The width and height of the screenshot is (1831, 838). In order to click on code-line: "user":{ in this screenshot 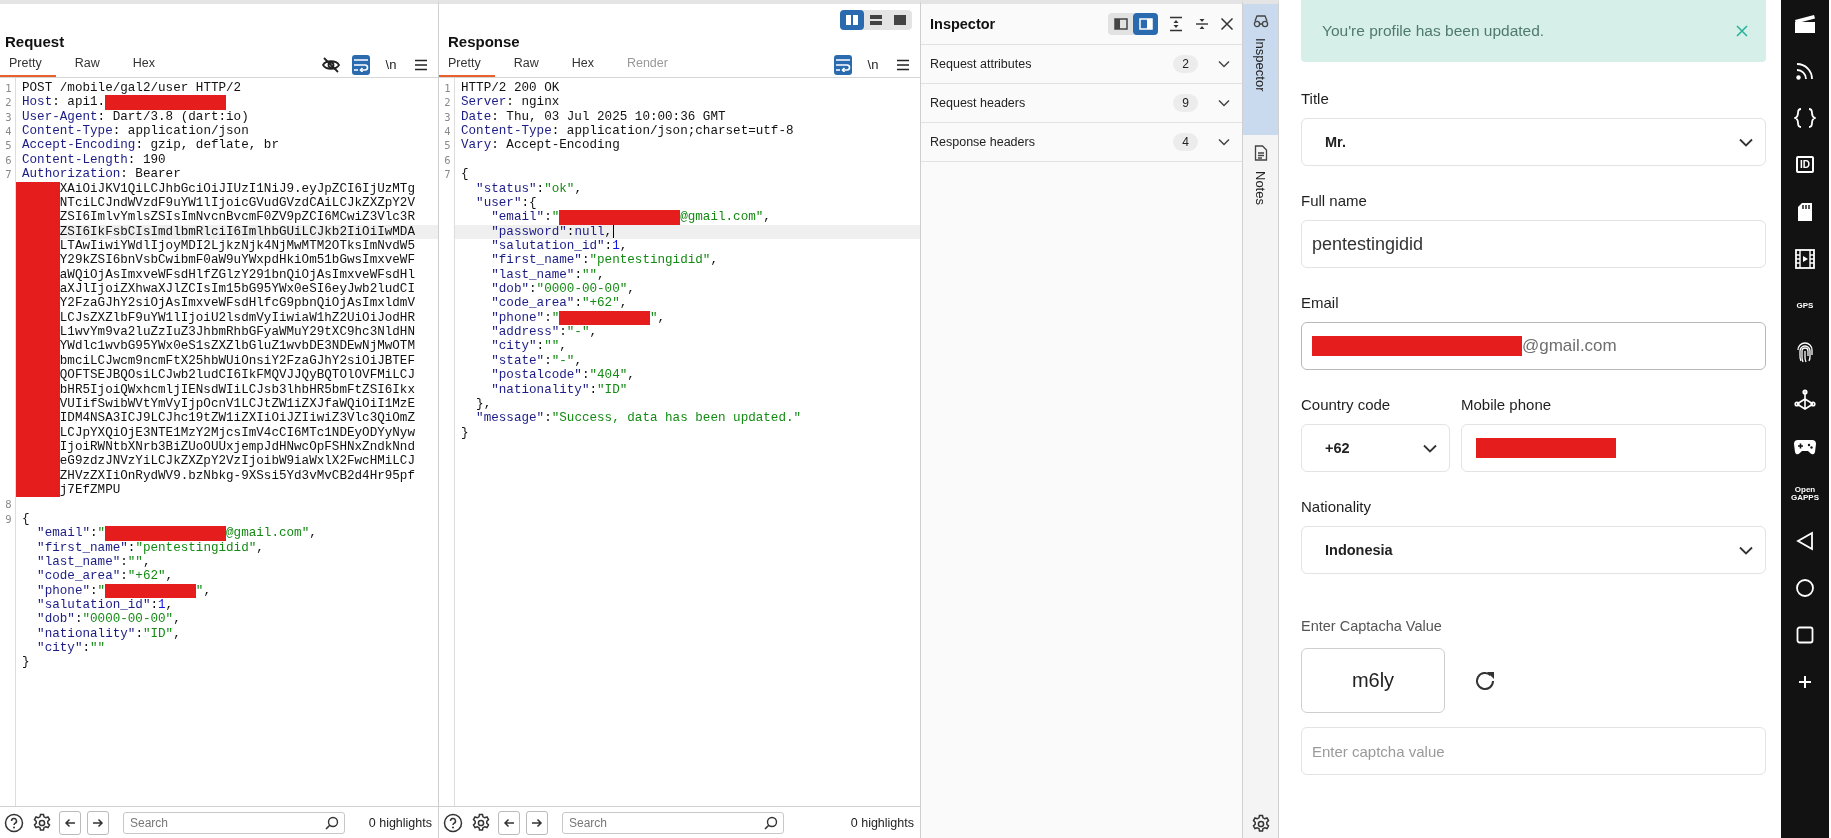, I will do `click(506, 203)`.